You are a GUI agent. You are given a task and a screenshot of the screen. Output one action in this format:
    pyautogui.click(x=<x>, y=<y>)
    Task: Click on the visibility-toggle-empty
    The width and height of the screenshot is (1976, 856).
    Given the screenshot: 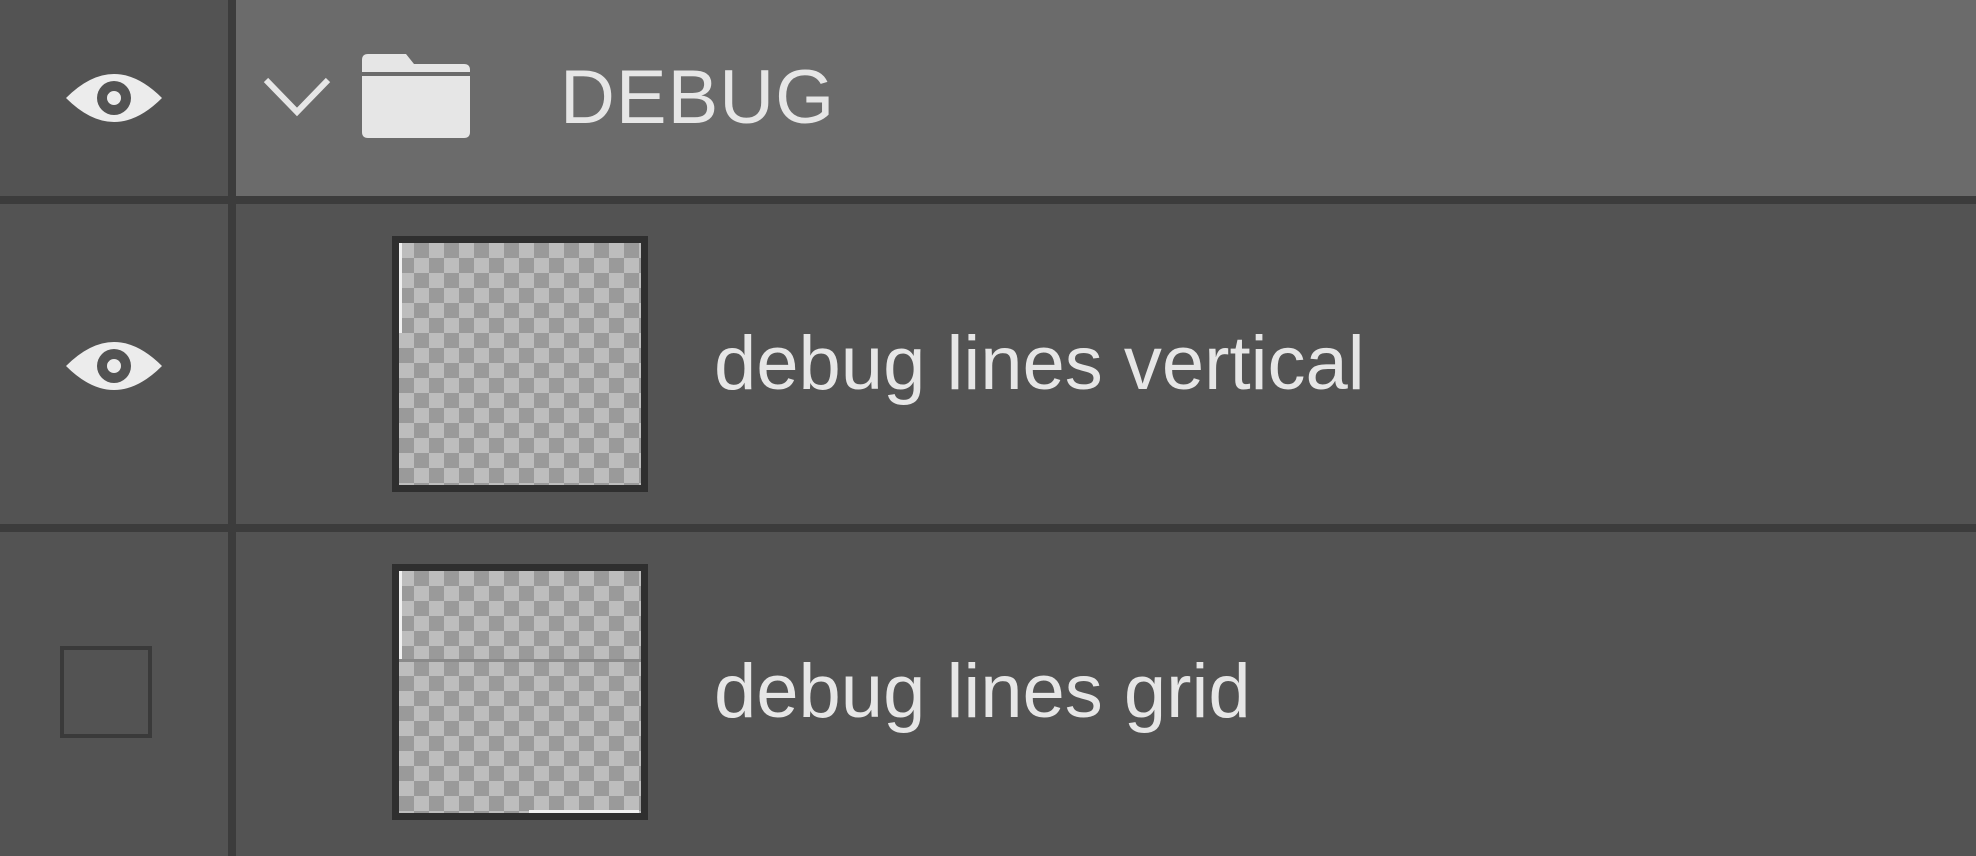 What is the action you would take?
    pyautogui.click(x=106, y=692)
    